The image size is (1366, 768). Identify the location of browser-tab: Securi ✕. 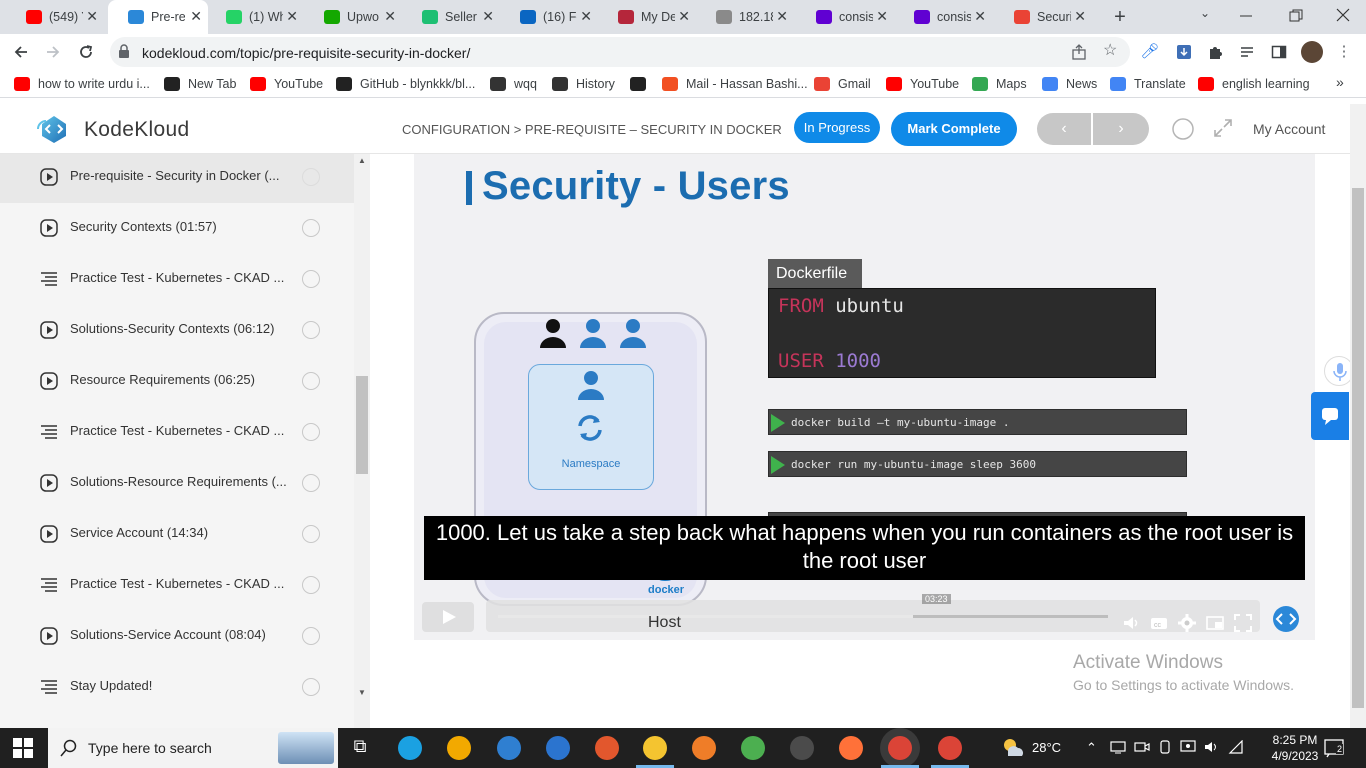
(1043, 17).